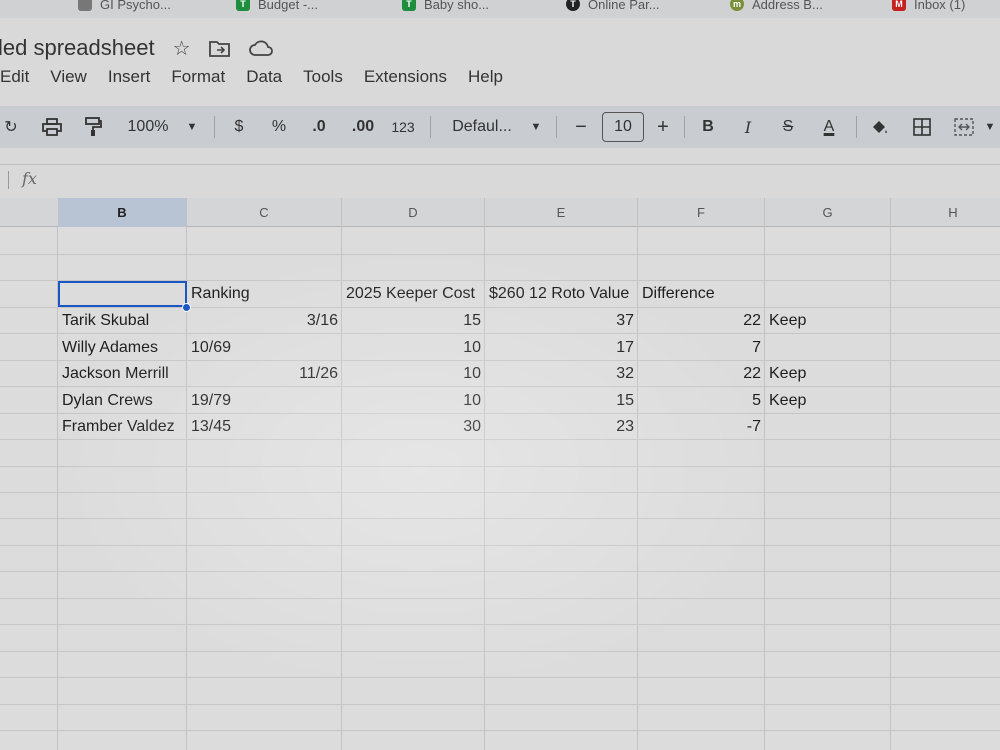 The width and height of the screenshot is (1000, 750). What do you see at coordinates (68, 77) in the screenshot?
I see `menu-view: View` at bounding box center [68, 77].